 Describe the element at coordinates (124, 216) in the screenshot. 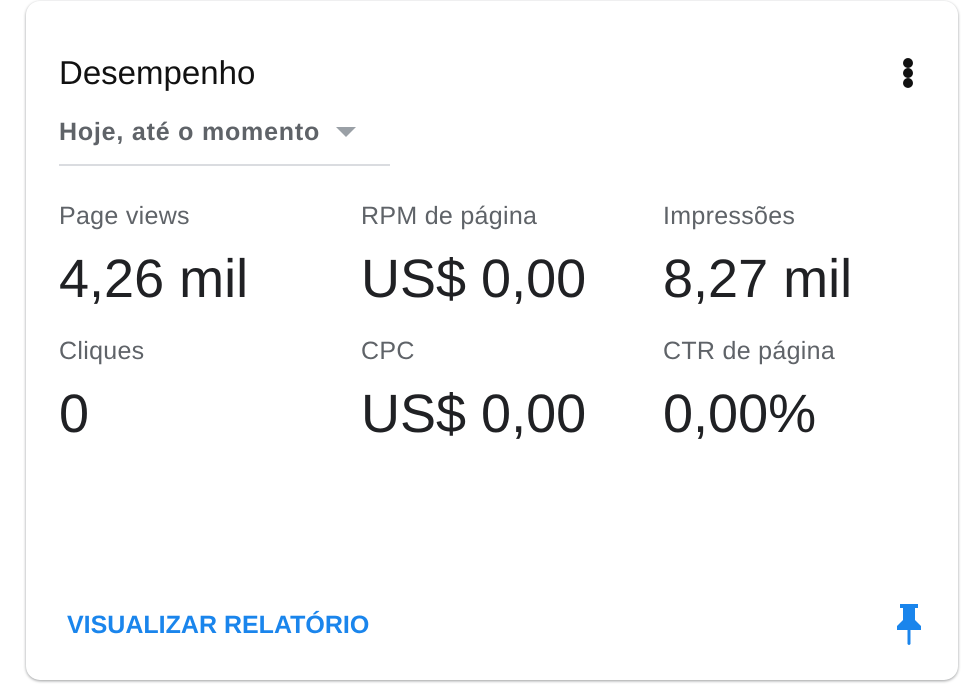

I see `metric-label: Page views` at that location.